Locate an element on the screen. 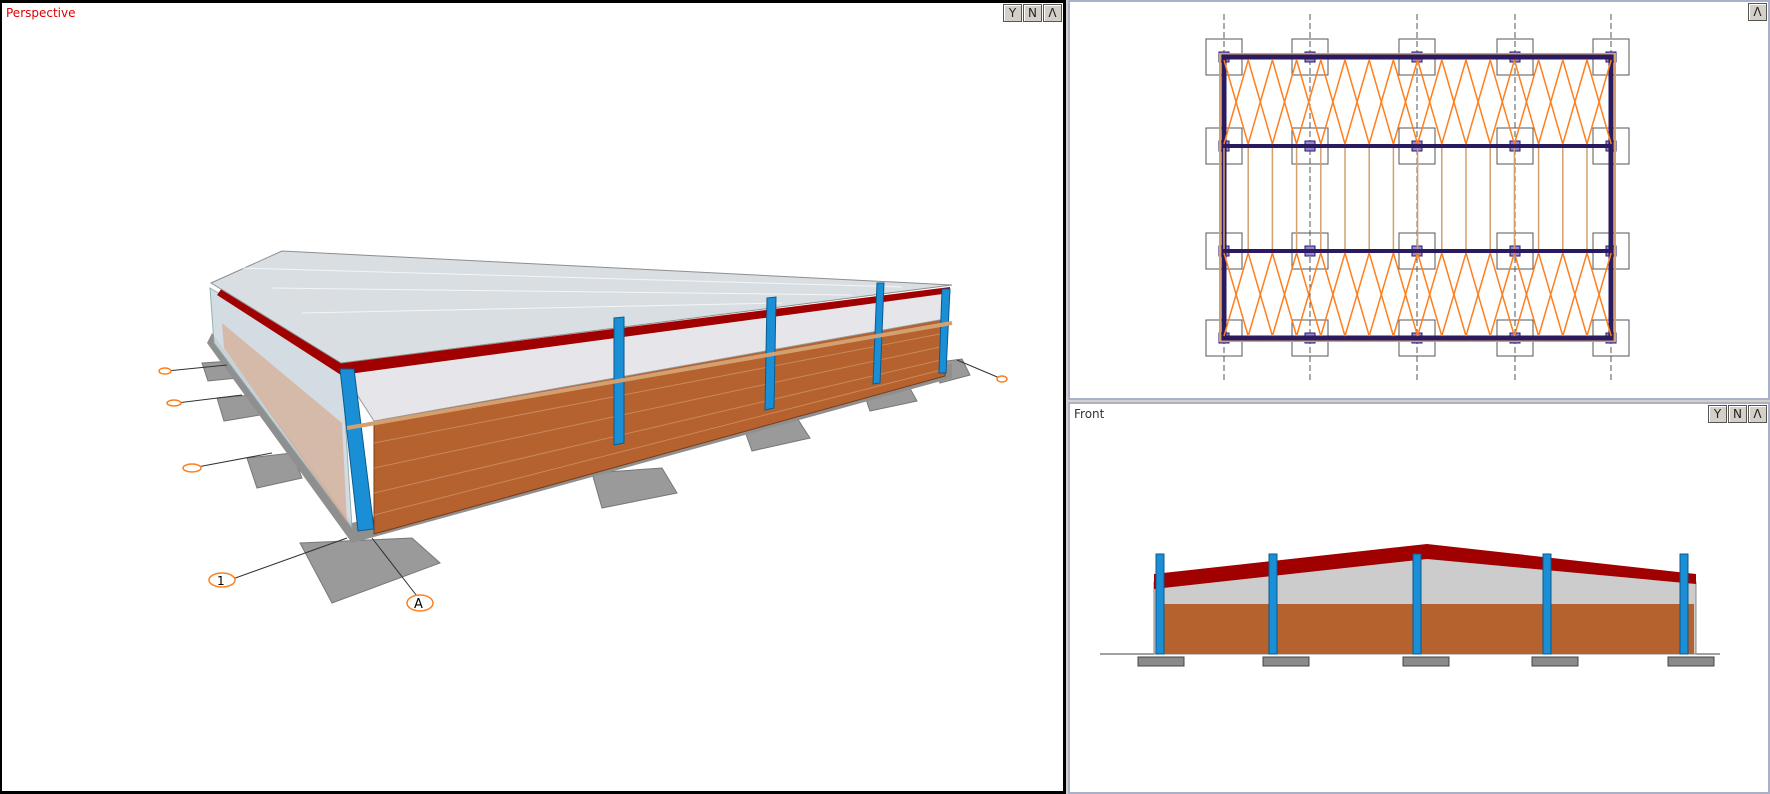 This screenshot has width=1770, height=794. grid-label-a: A is located at coordinates (418, 604).